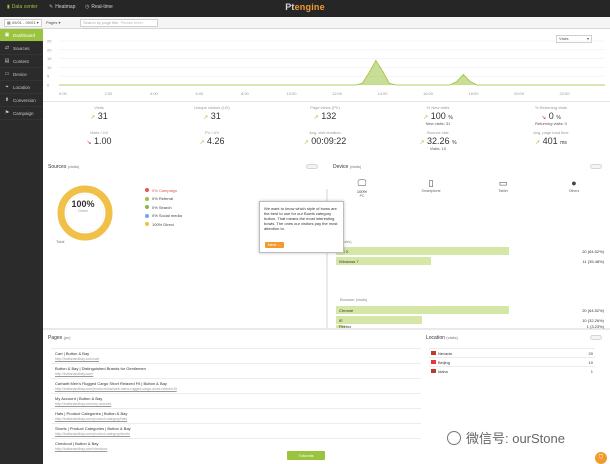 The width and height of the screenshot is (610, 464). I want to click on sidebar-item-dashboard: ▣ Dashboard, so click(21, 35).